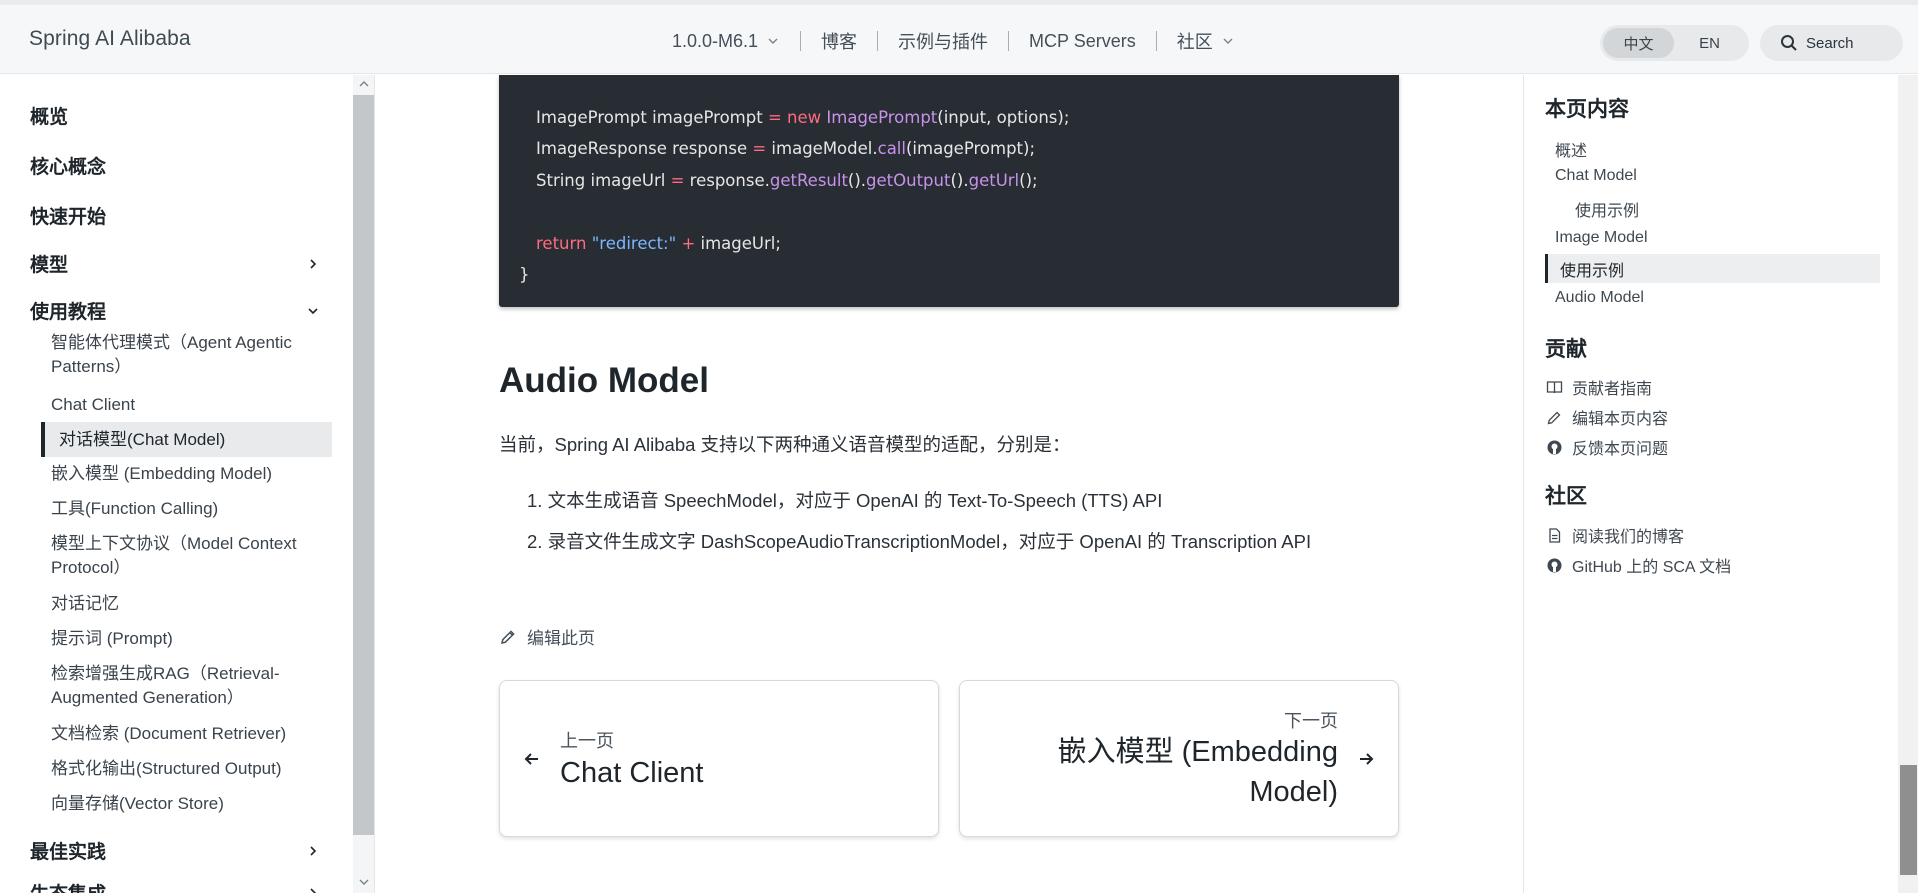  I want to click on toc-item-image-model: Image Model, so click(1601, 238).